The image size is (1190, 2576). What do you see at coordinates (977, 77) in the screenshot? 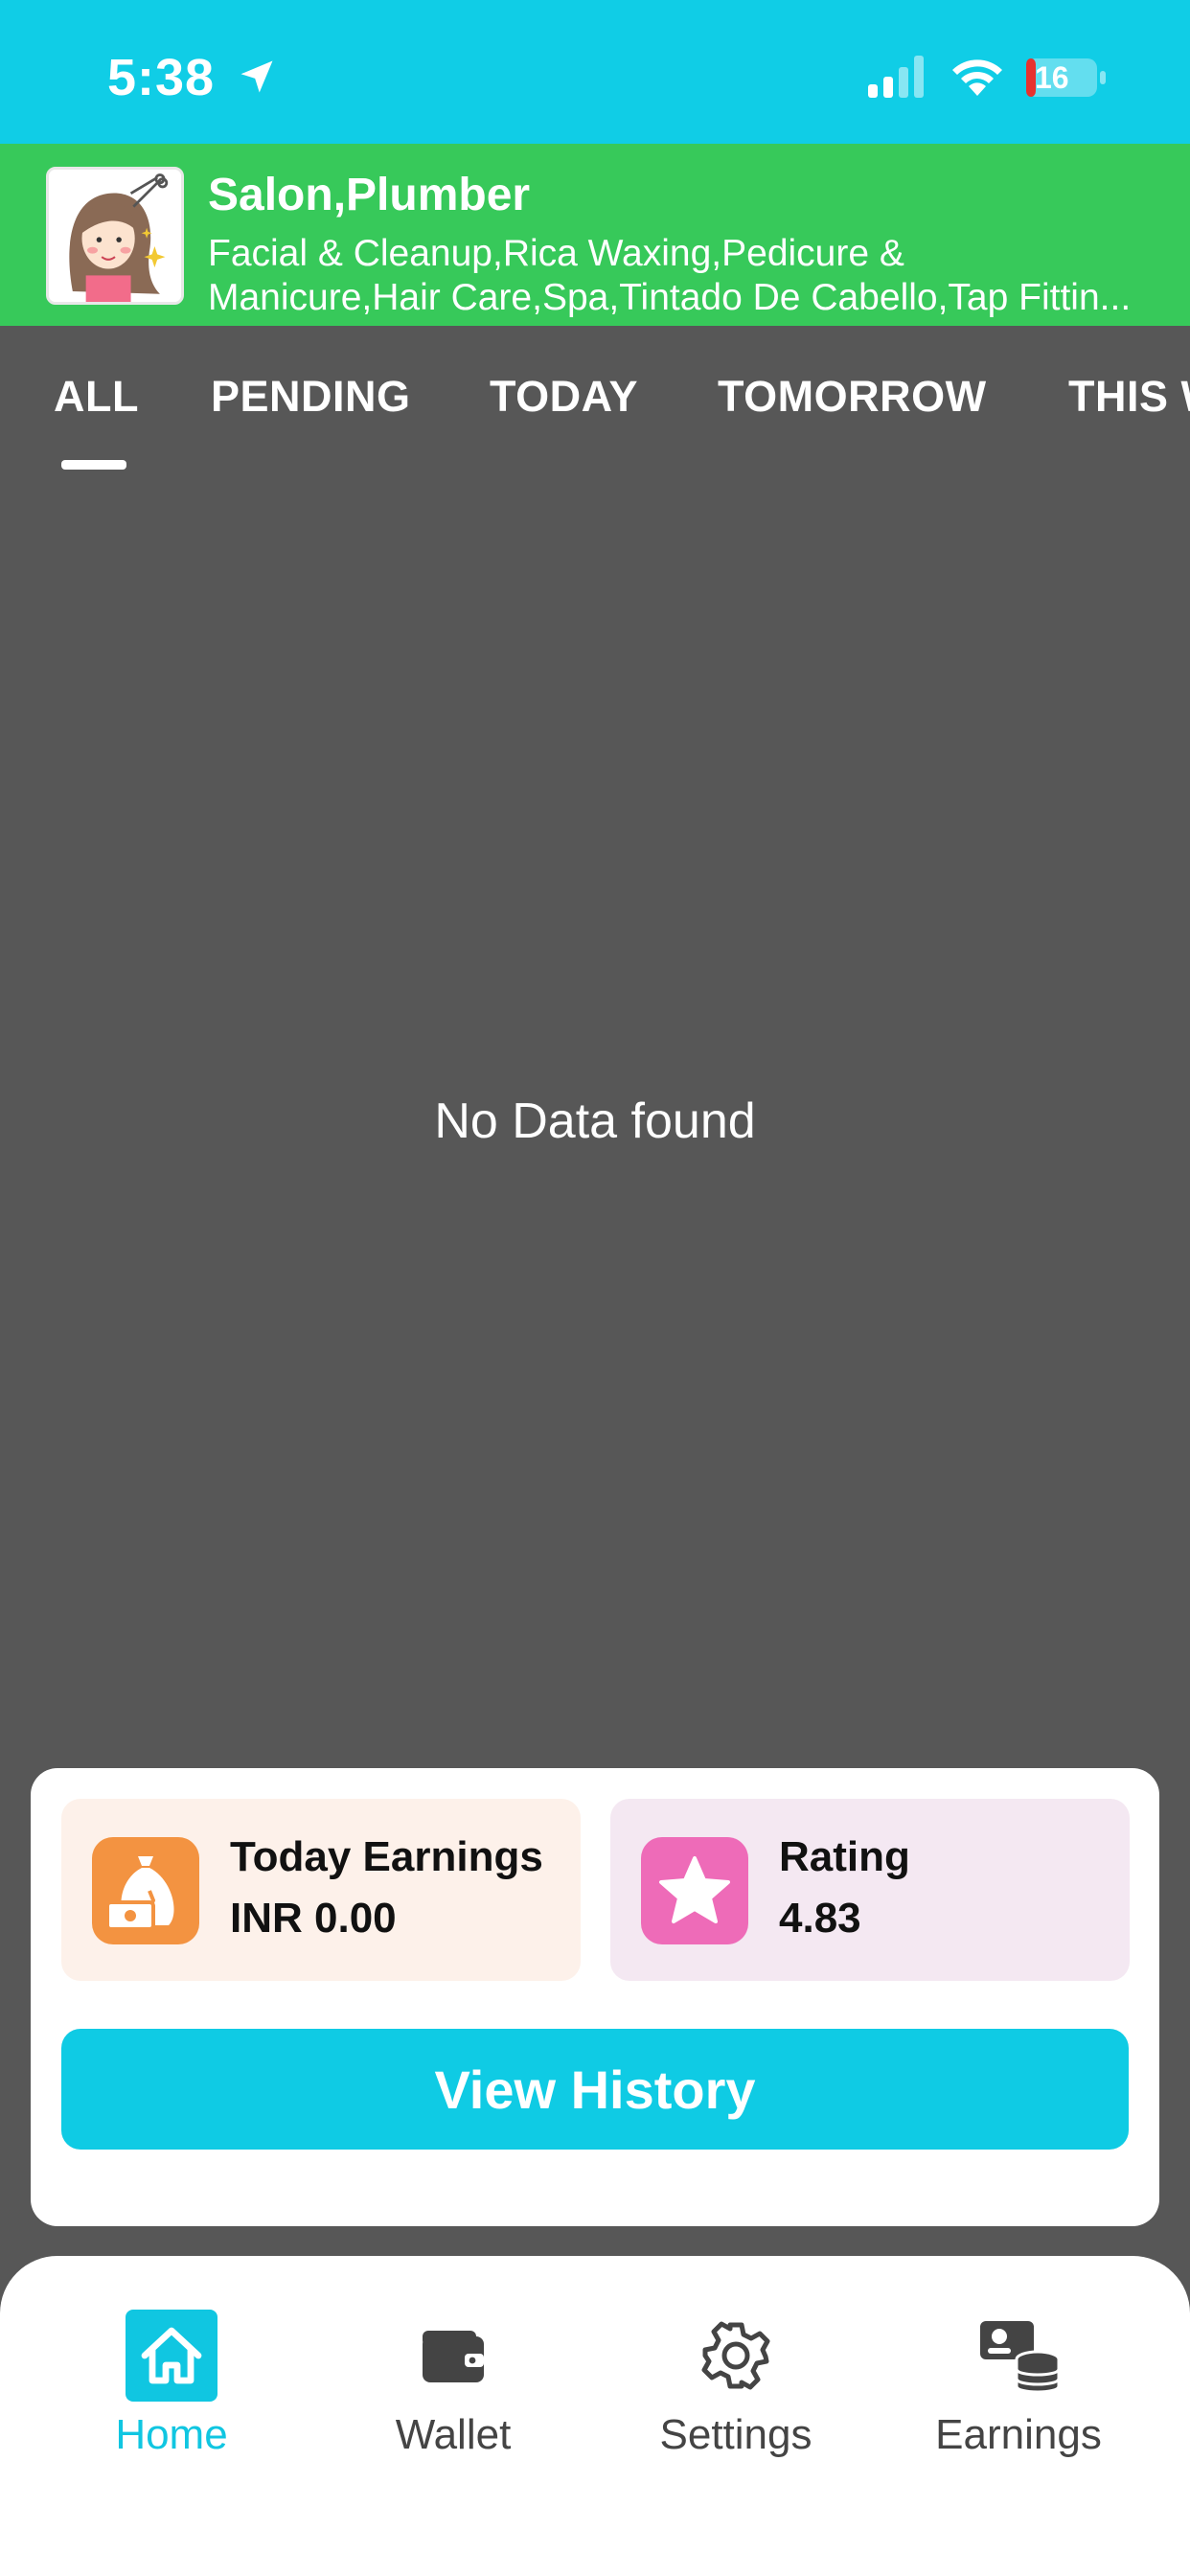
I see `wifi-icon` at bounding box center [977, 77].